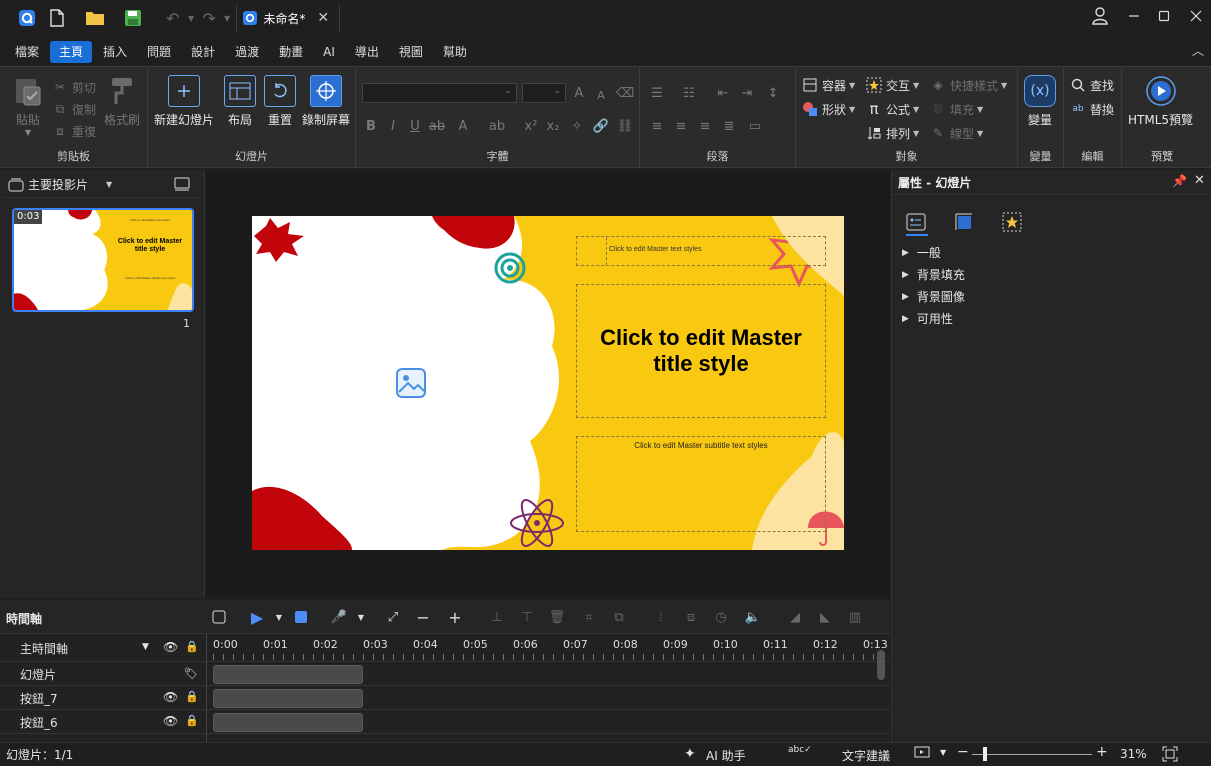  I want to click on timeline-scrollbar, so click(881, 665).